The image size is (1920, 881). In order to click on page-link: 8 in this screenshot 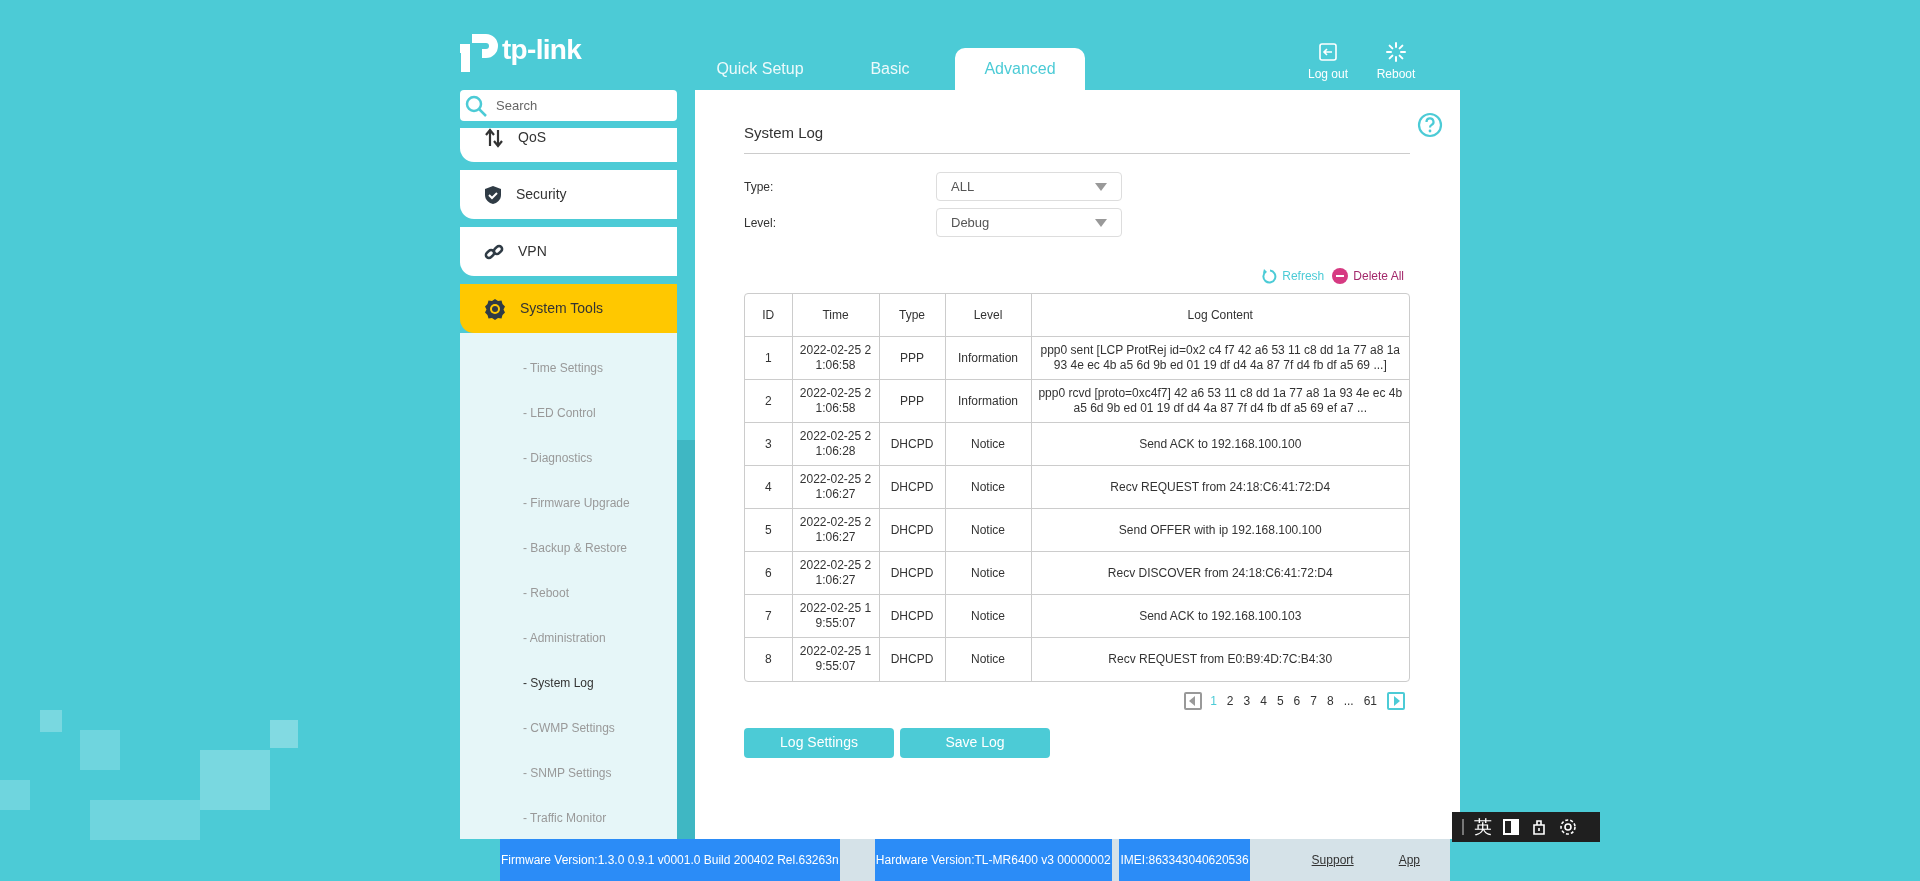, I will do `click(1330, 700)`.